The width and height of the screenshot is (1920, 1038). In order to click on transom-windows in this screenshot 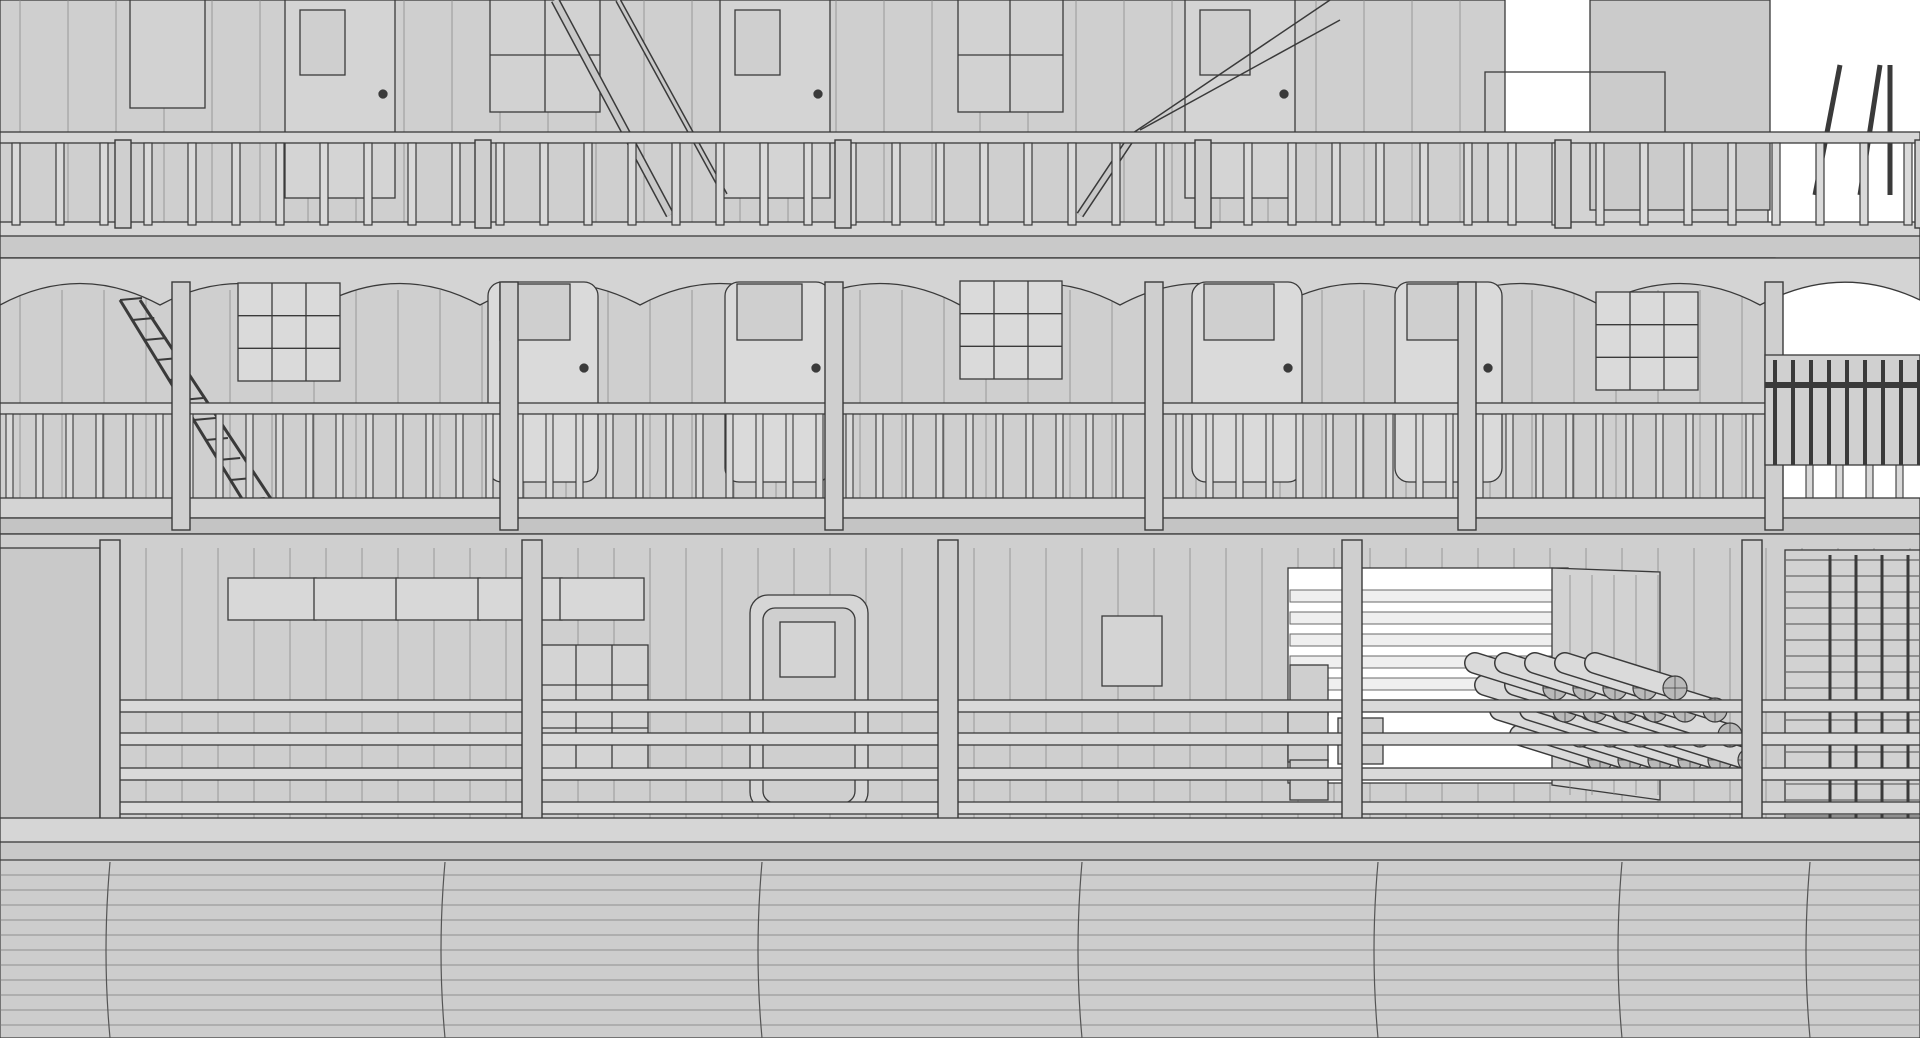, I will do `click(436, 599)`.